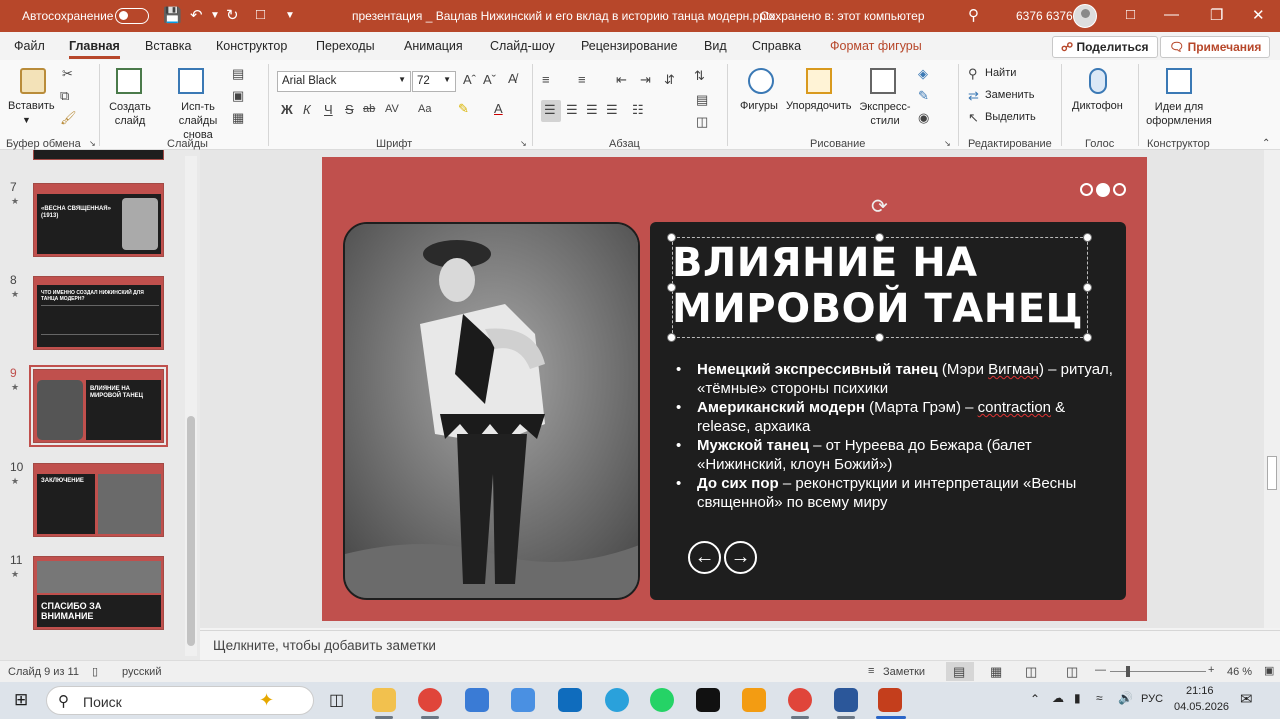 Image resolution: width=1280 pixels, height=719 pixels. What do you see at coordinates (669, 80) in the screenshot?
I see `line-spacing-icon: ⇵` at bounding box center [669, 80].